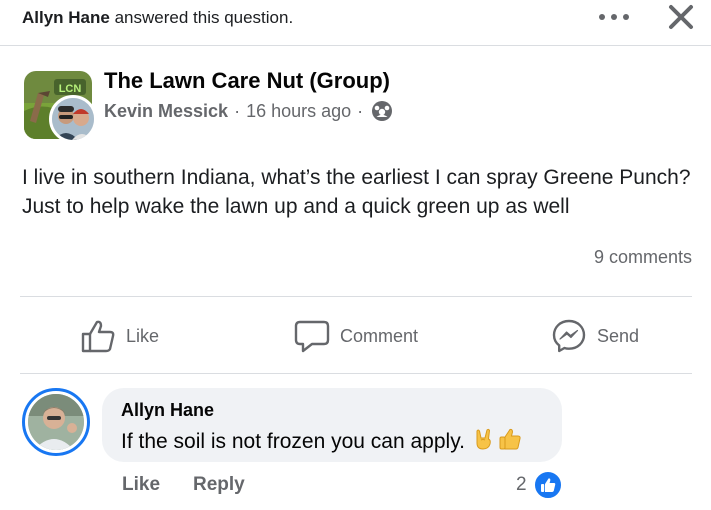 This screenshot has height=510, width=711. Describe the element at coordinates (548, 485) in the screenshot. I see `like-reaction-icon` at that location.